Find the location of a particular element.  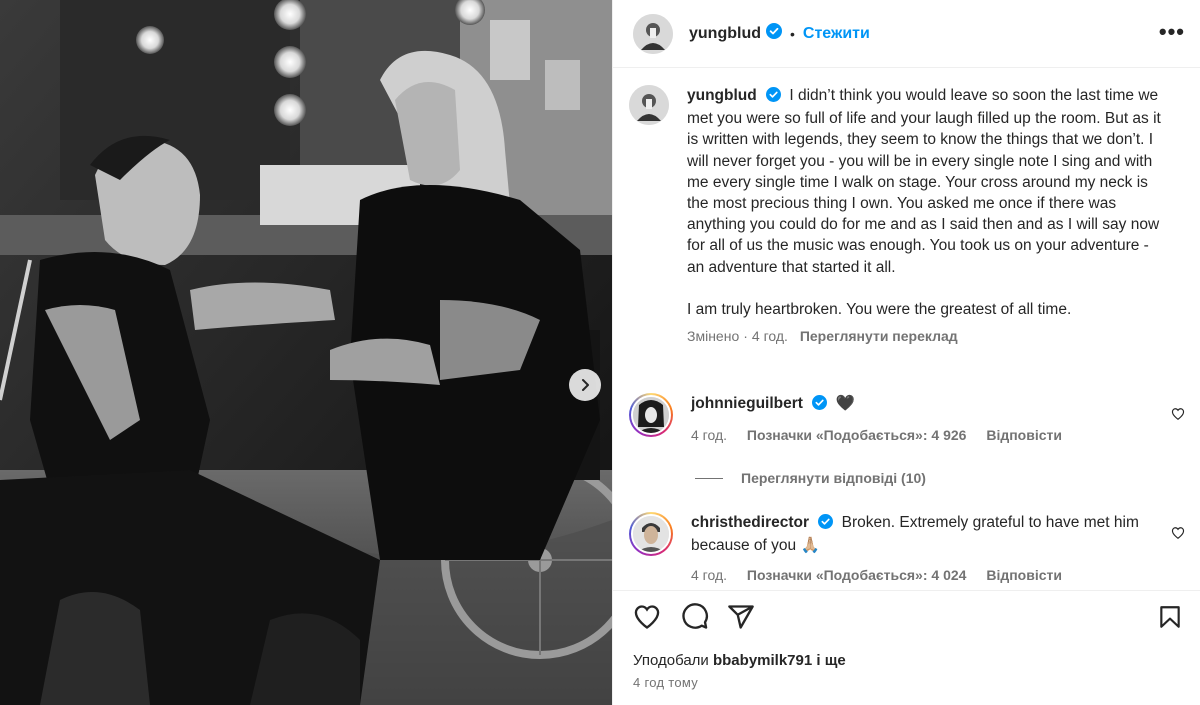

caption-meta: Змінено · 4 год. Переглянути переклад is located at coordinates (822, 336).